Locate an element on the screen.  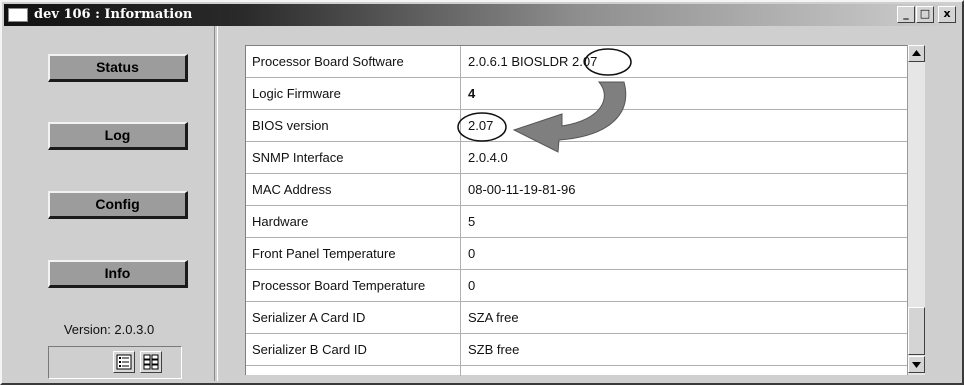
window-icon is located at coordinates (18, 15).